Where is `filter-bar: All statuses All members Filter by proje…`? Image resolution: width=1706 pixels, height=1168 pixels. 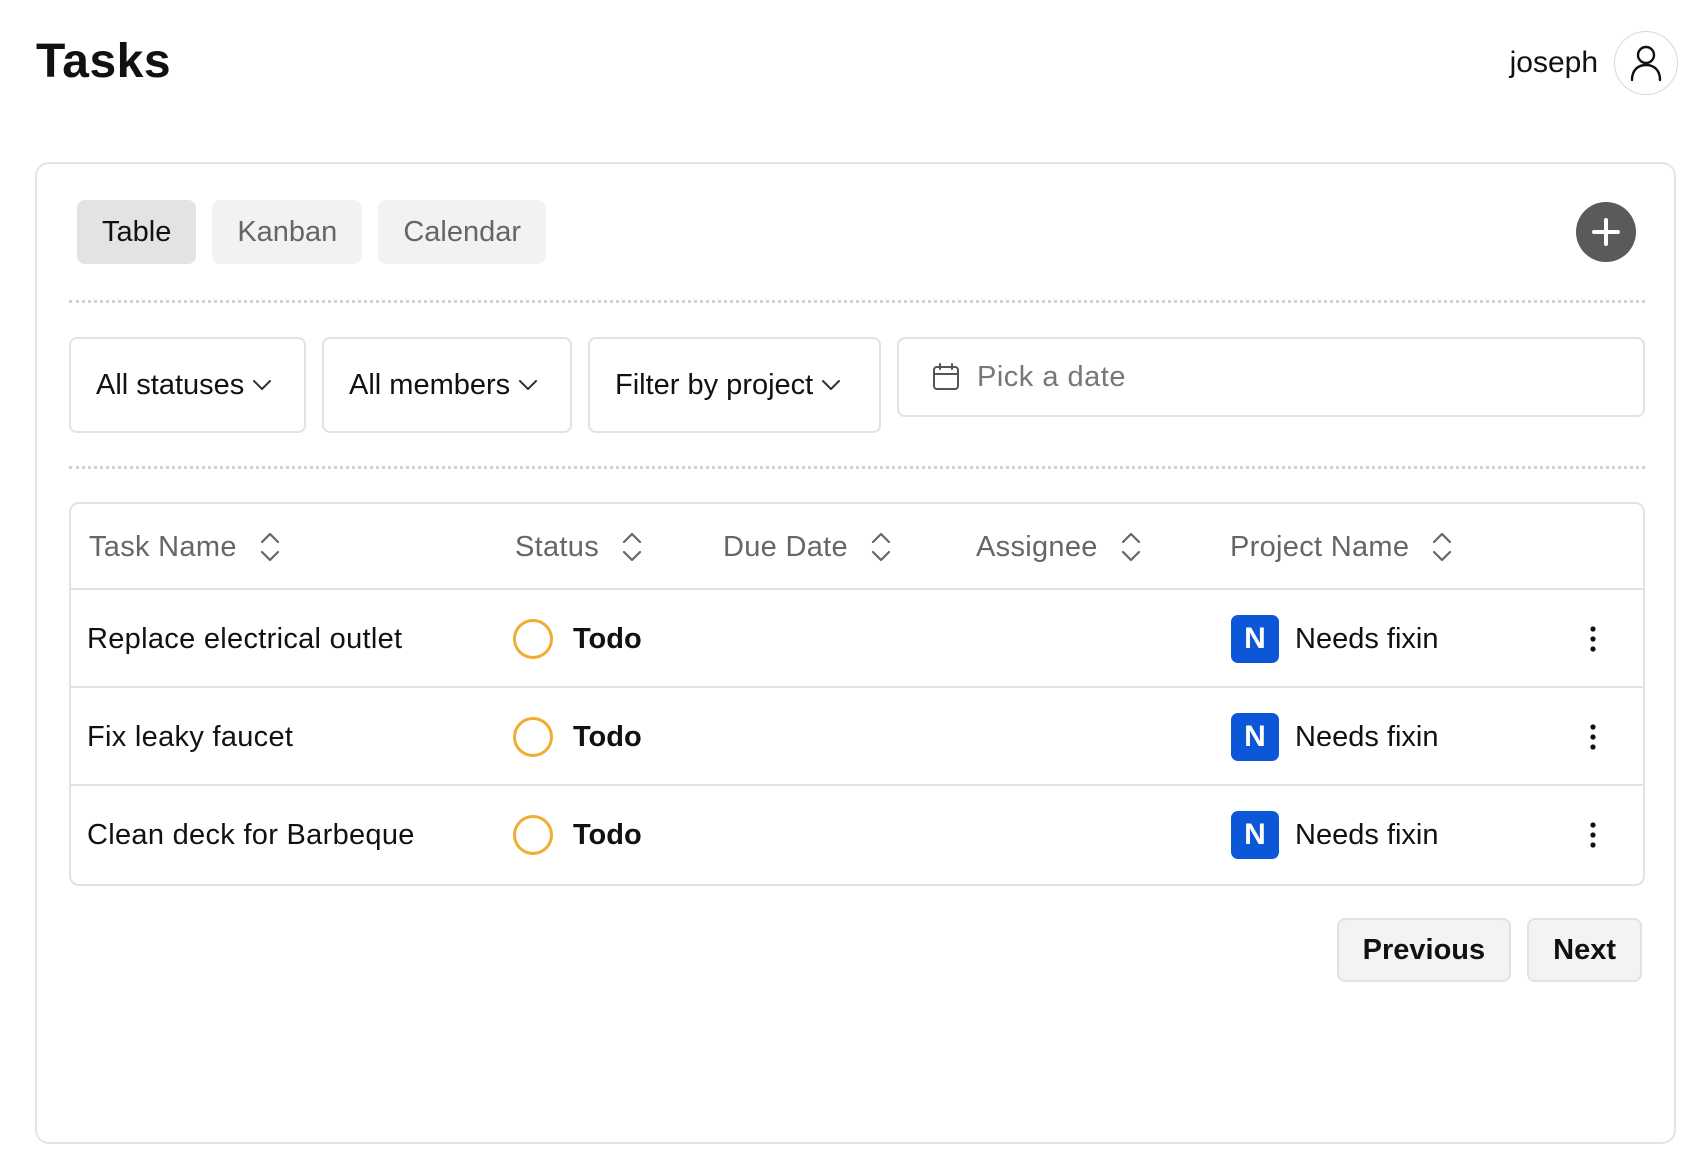
filter-bar: All statuses All members Filter by proje… is located at coordinates (857, 385).